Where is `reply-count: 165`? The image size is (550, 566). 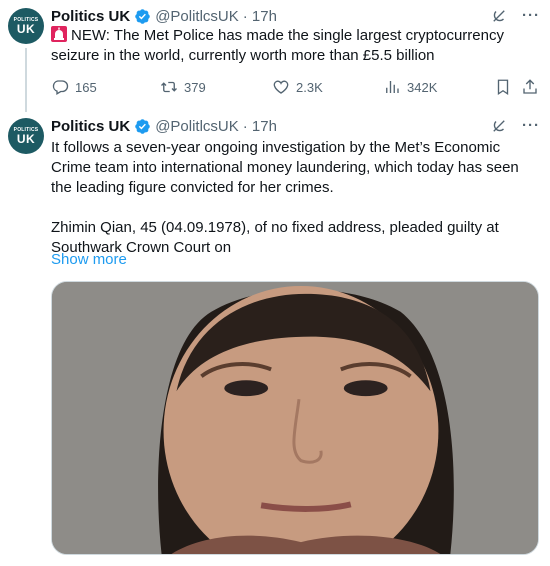 reply-count: 165 is located at coordinates (86, 87).